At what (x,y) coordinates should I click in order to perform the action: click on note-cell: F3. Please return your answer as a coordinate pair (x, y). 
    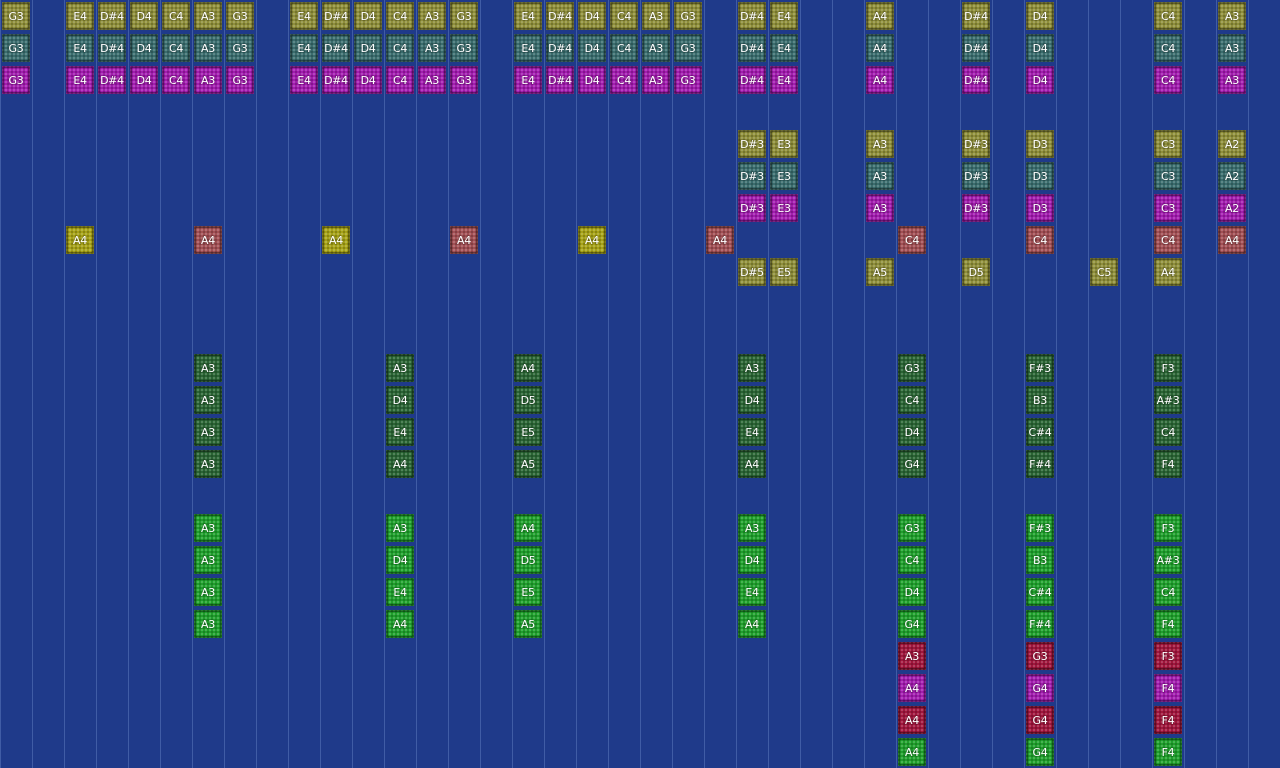
    Looking at the image, I should click on (1168, 656).